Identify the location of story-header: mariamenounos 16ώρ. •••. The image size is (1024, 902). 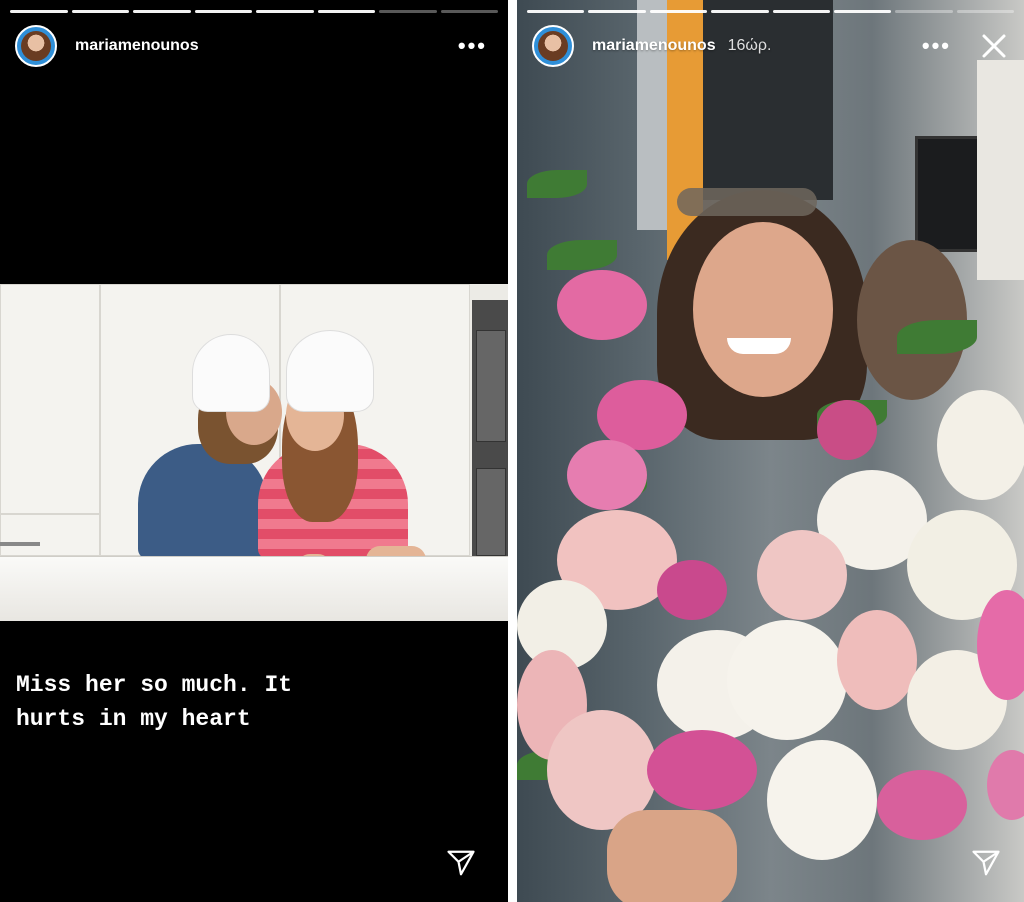
(770, 46).